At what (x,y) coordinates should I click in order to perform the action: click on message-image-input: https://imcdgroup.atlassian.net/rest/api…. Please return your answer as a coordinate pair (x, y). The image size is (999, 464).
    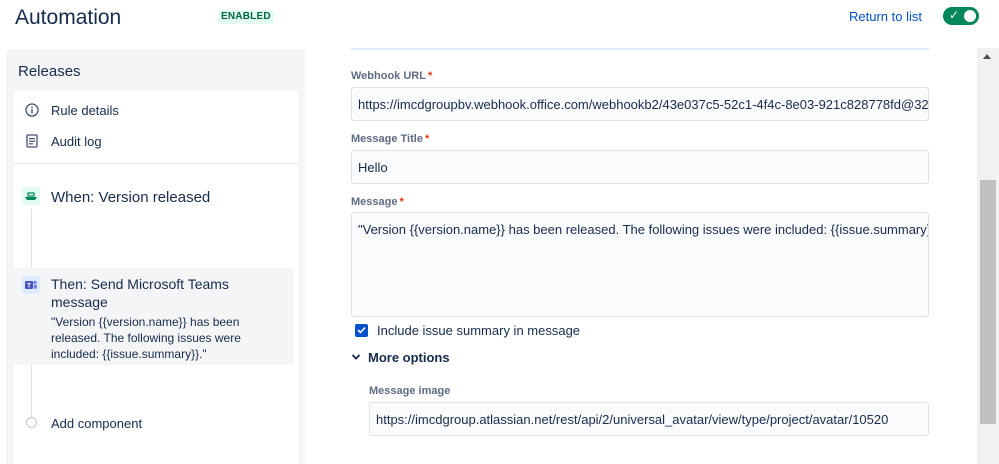
    Looking at the image, I should click on (649, 419).